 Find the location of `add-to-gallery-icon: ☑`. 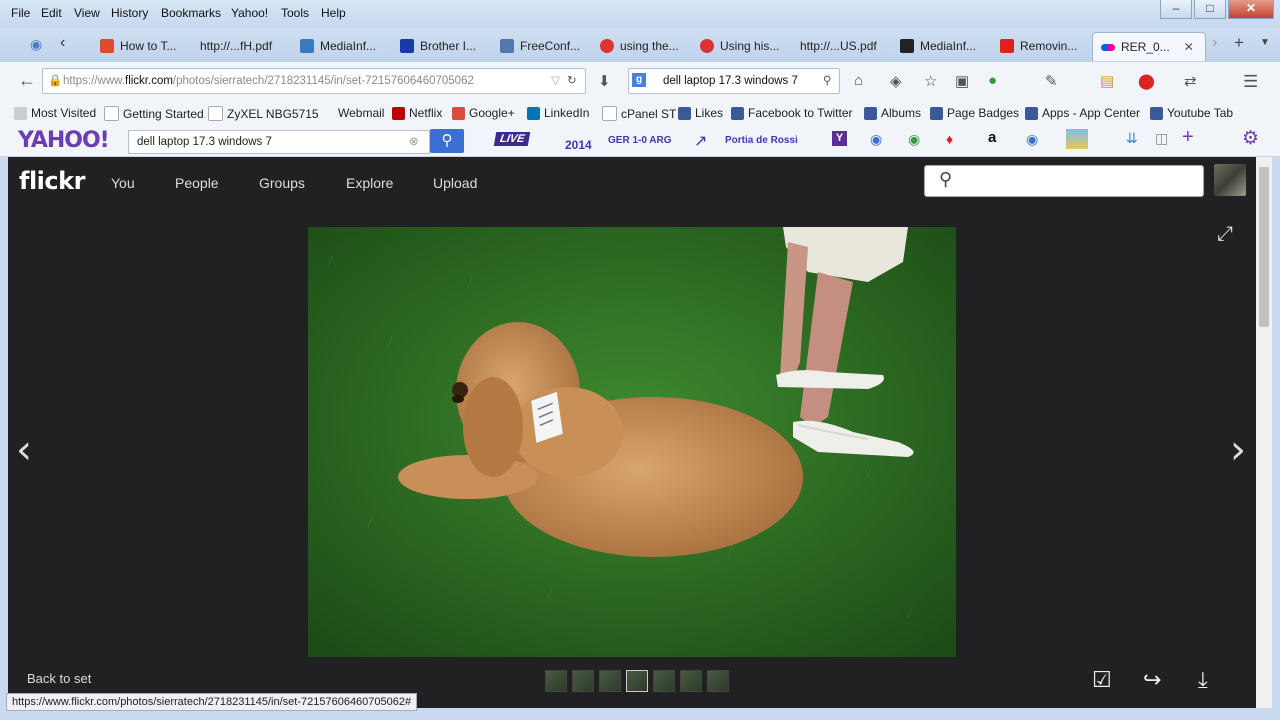

add-to-gallery-icon: ☑ is located at coordinates (1102, 680).